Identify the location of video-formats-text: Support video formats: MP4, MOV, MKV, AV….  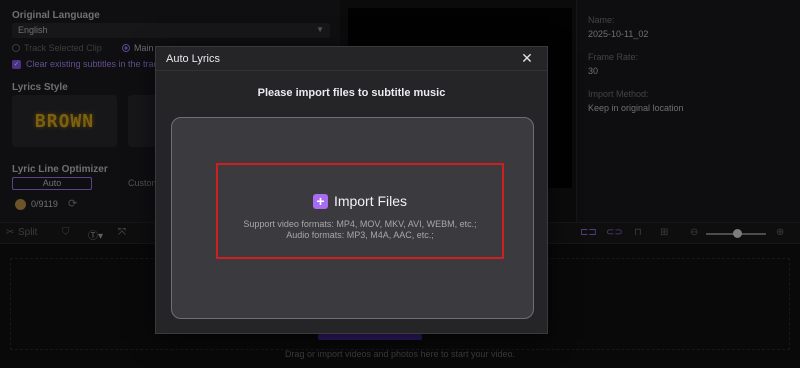
(360, 224).